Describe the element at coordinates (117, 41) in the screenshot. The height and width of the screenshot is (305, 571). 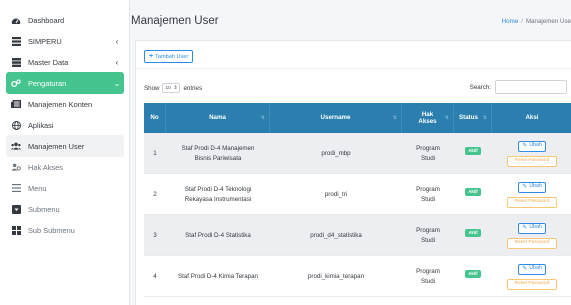
I see `chevron-left-icon: ‹` at that location.